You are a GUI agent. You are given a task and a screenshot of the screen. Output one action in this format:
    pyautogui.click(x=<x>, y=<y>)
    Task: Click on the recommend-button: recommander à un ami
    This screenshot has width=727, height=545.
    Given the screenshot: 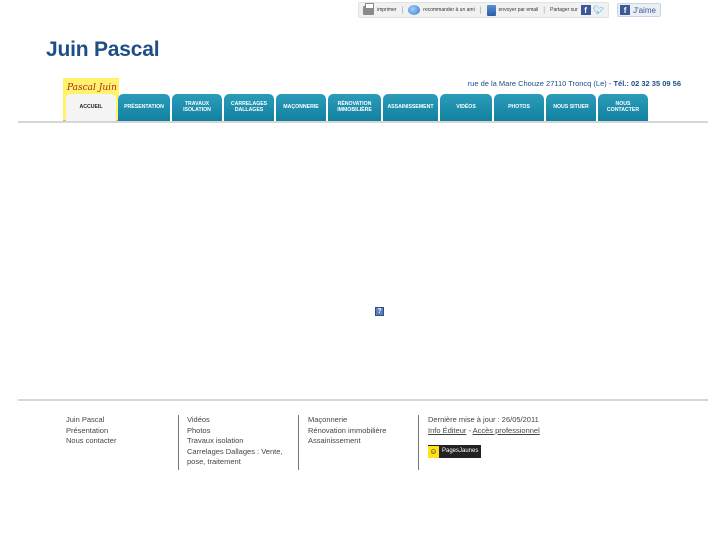 What is the action you would take?
    pyautogui.click(x=441, y=10)
    